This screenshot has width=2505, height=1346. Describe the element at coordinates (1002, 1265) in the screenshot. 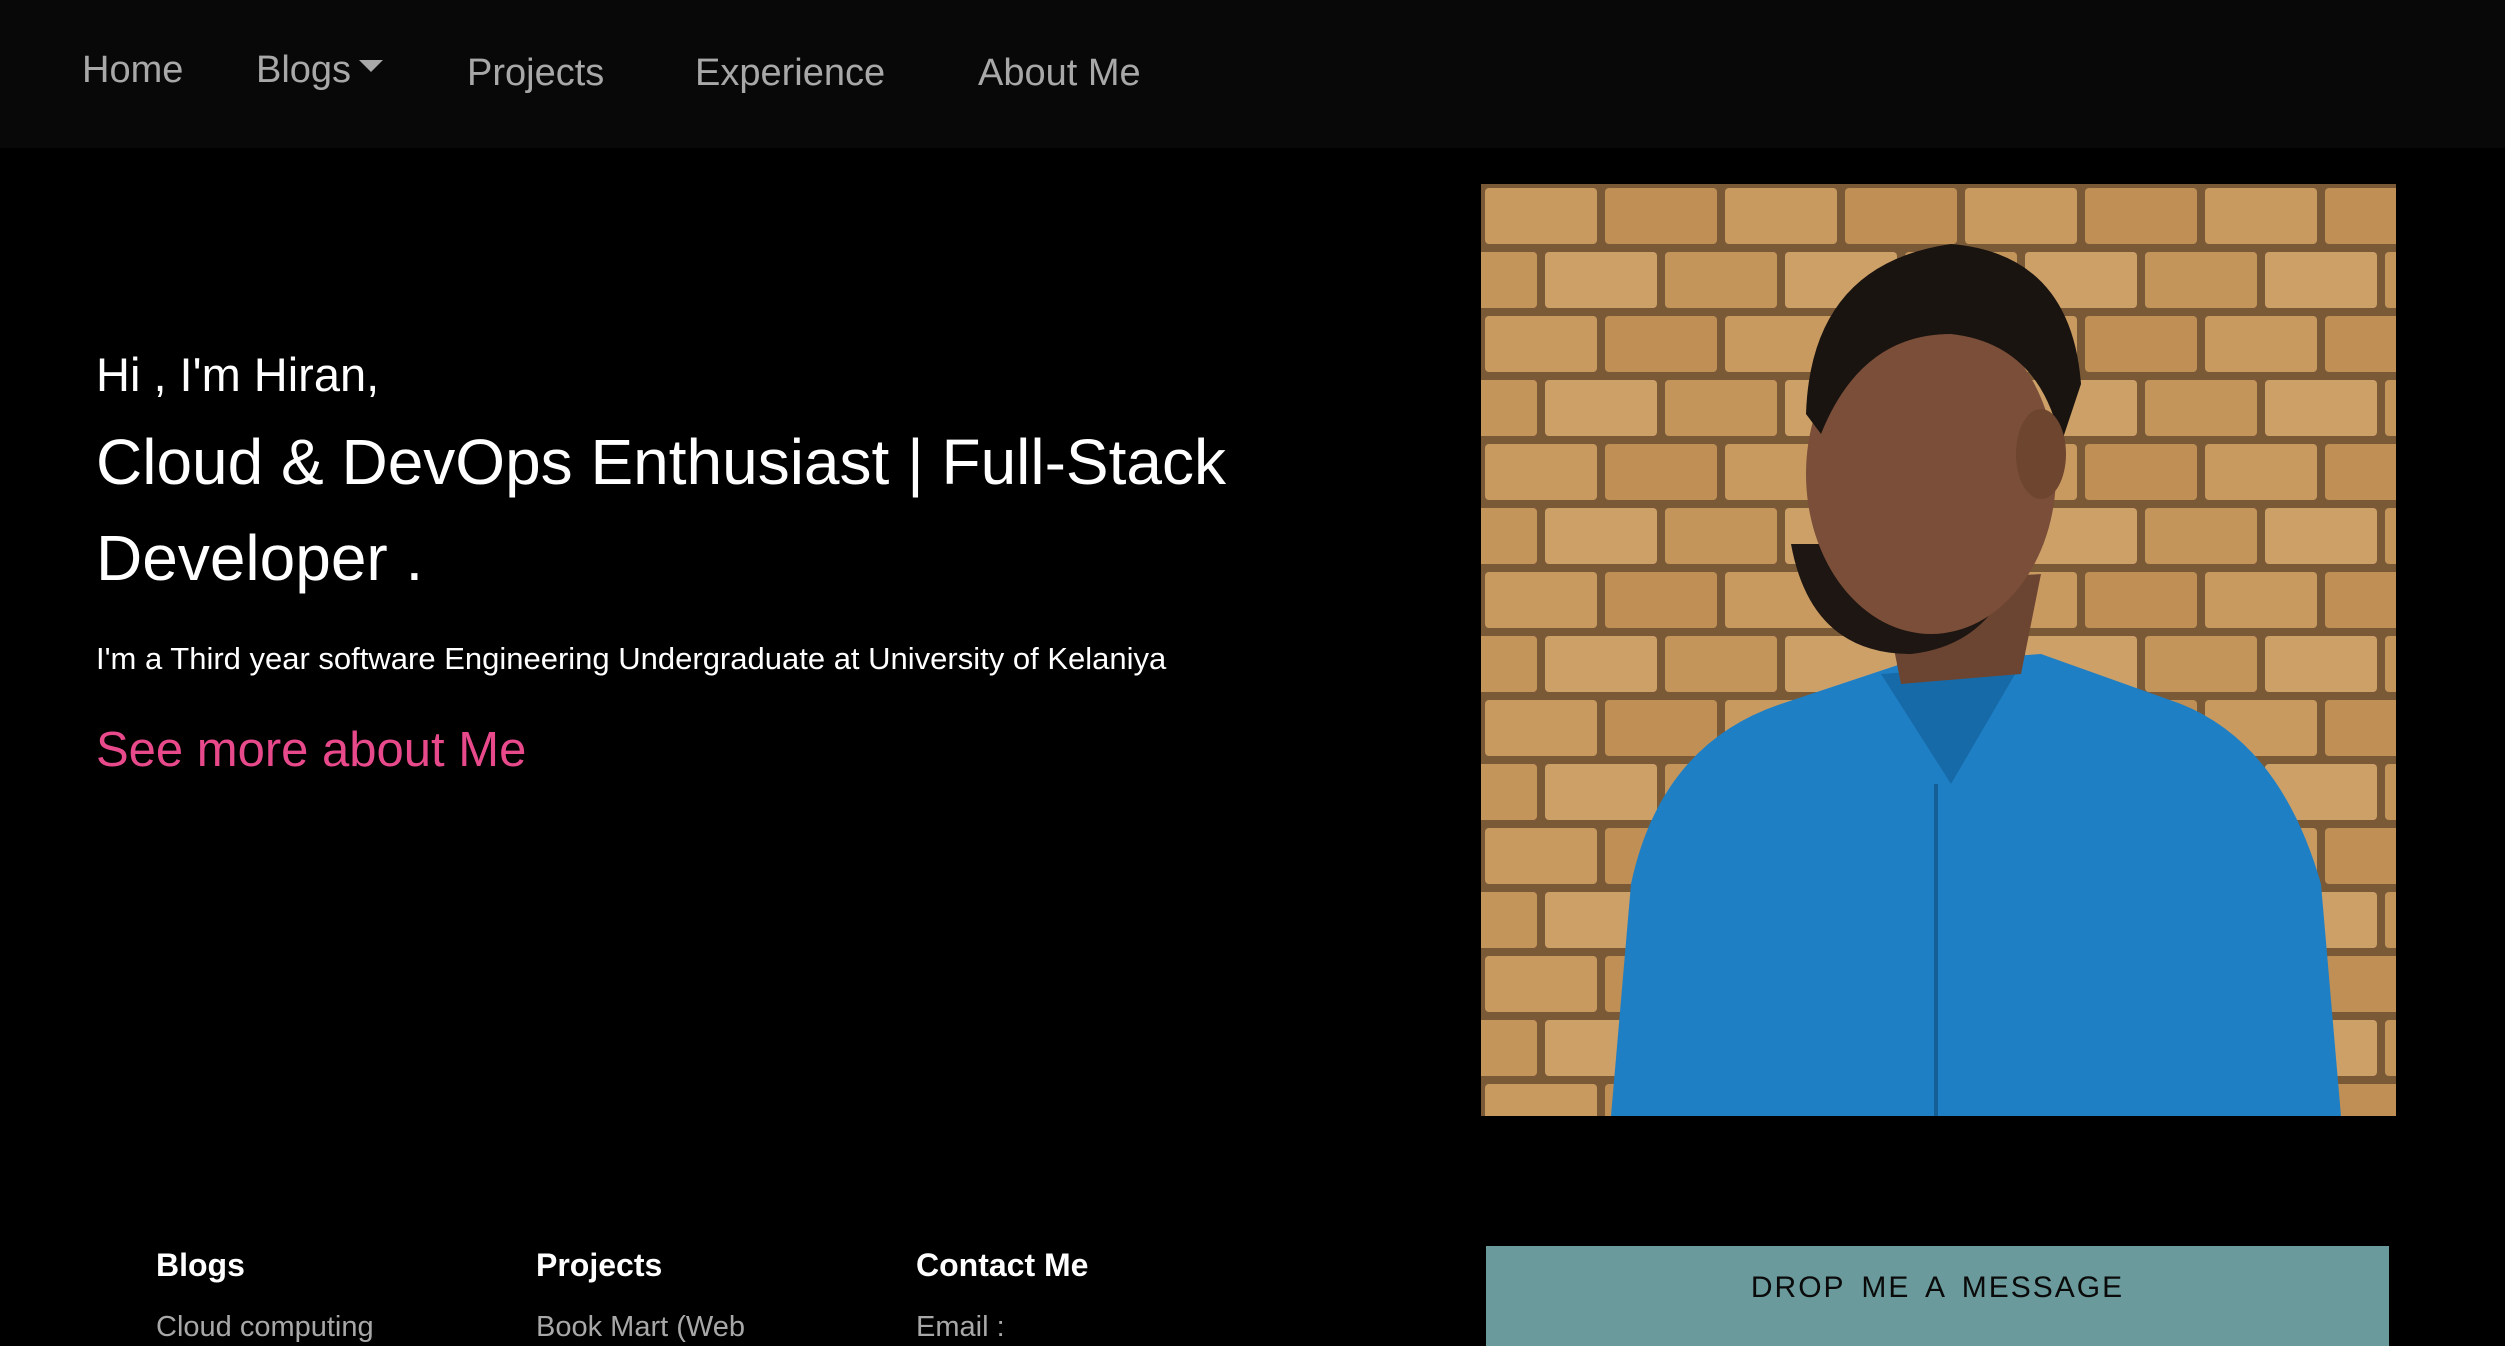

I see `footer-contact-heading: Contact Me` at that location.